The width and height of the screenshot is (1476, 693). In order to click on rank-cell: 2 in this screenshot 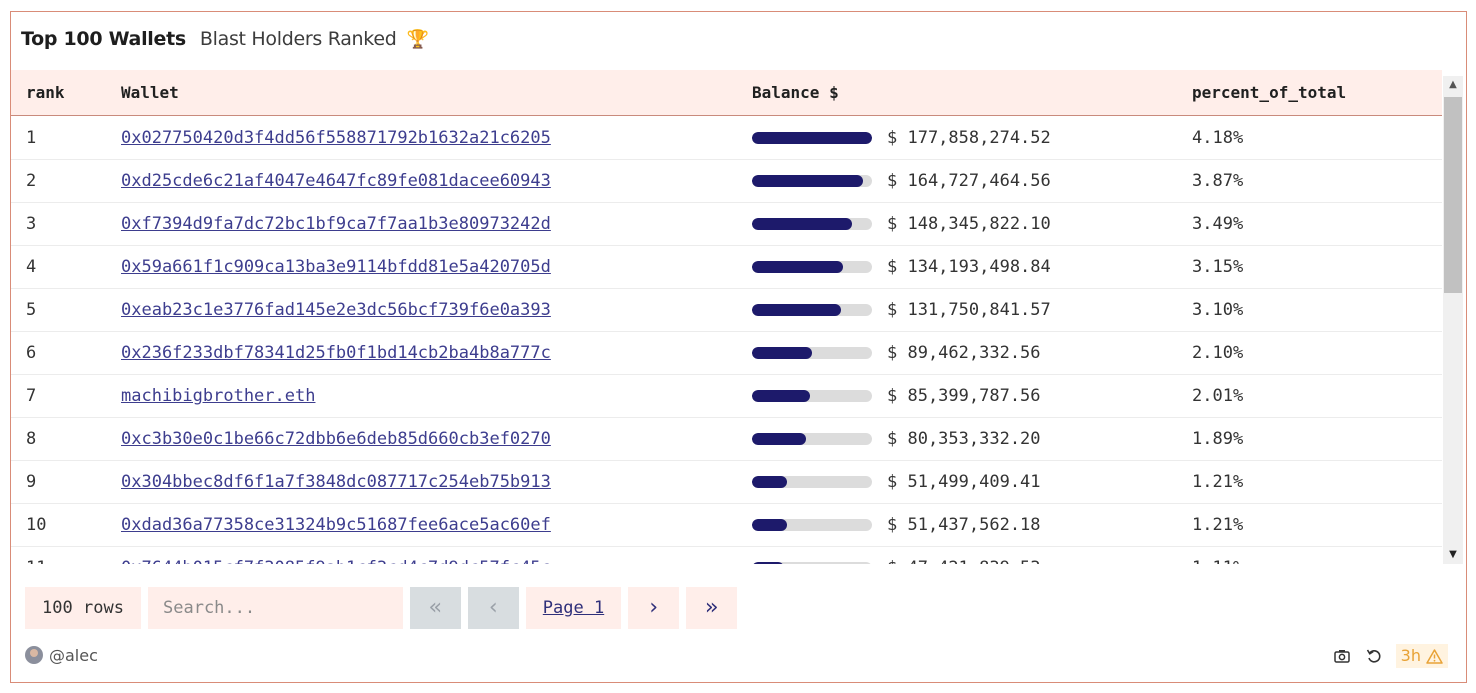, I will do `click(31, 181)`.